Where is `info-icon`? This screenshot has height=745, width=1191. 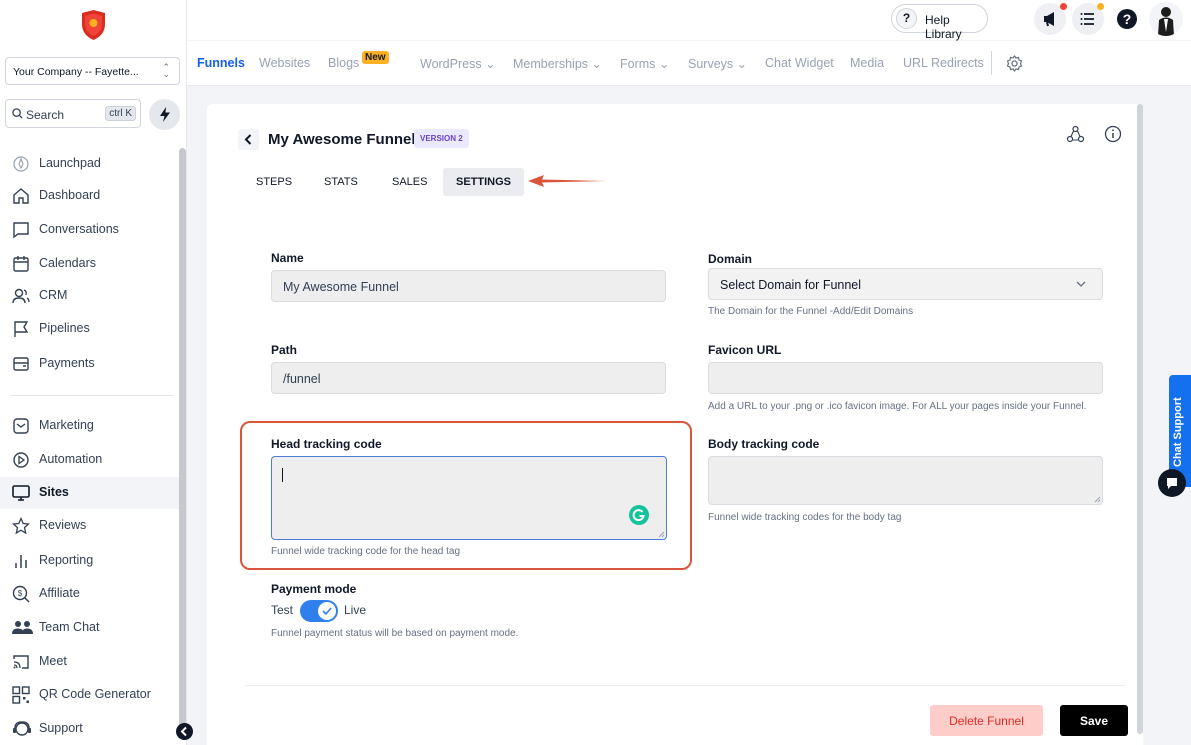 info-icon is located at coordinates (1113, 134).